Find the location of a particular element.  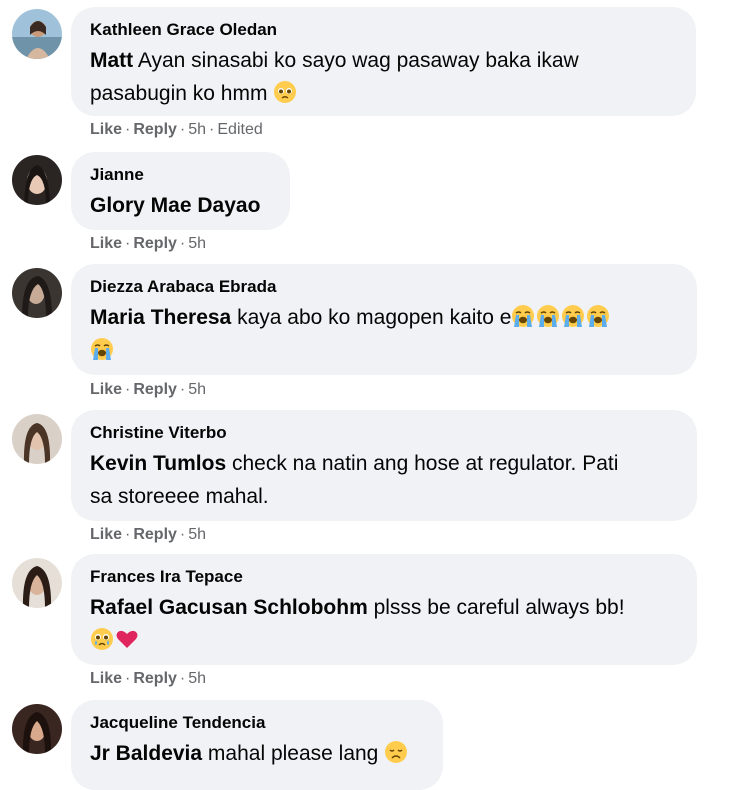

mention-link: Rafael Gacusan Schlobohm is located at coordinates (229, 607).